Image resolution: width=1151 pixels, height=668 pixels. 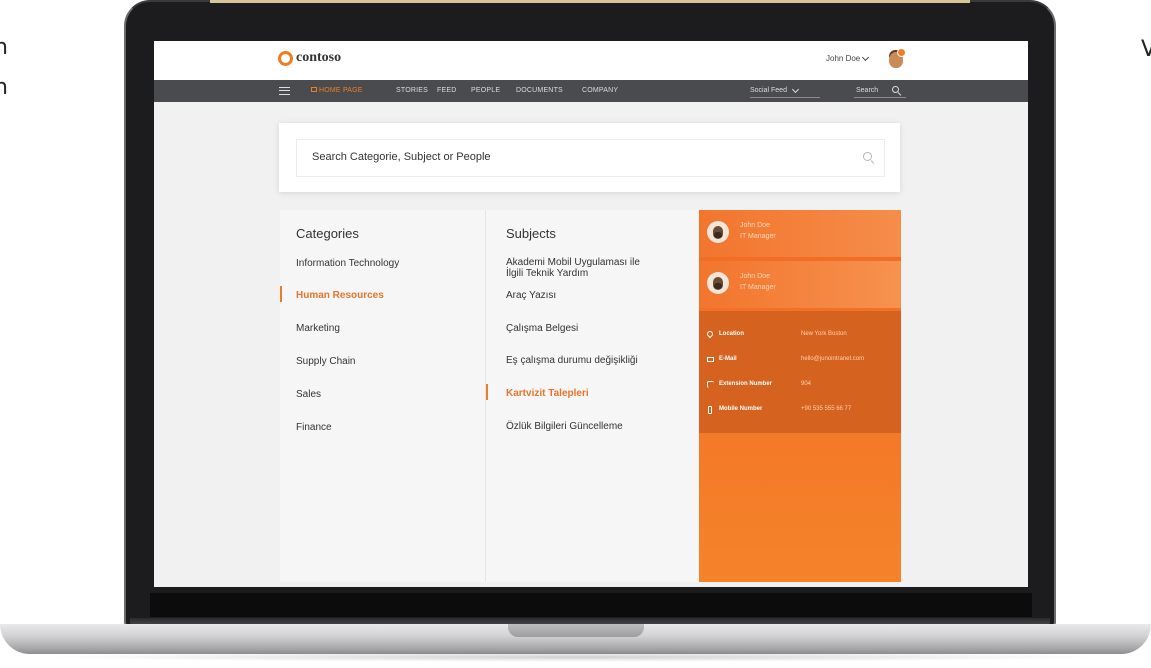 I want to click on contoso-logo: contoso, so click(x=309, y=58).